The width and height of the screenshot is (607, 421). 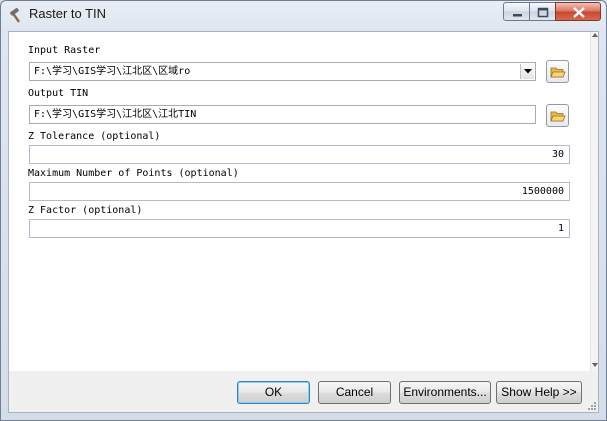 What do you see at coordinates (557, 154) in the screenshot?
I see `z-tolerance-value: 30` at bounding box center [557, 154].